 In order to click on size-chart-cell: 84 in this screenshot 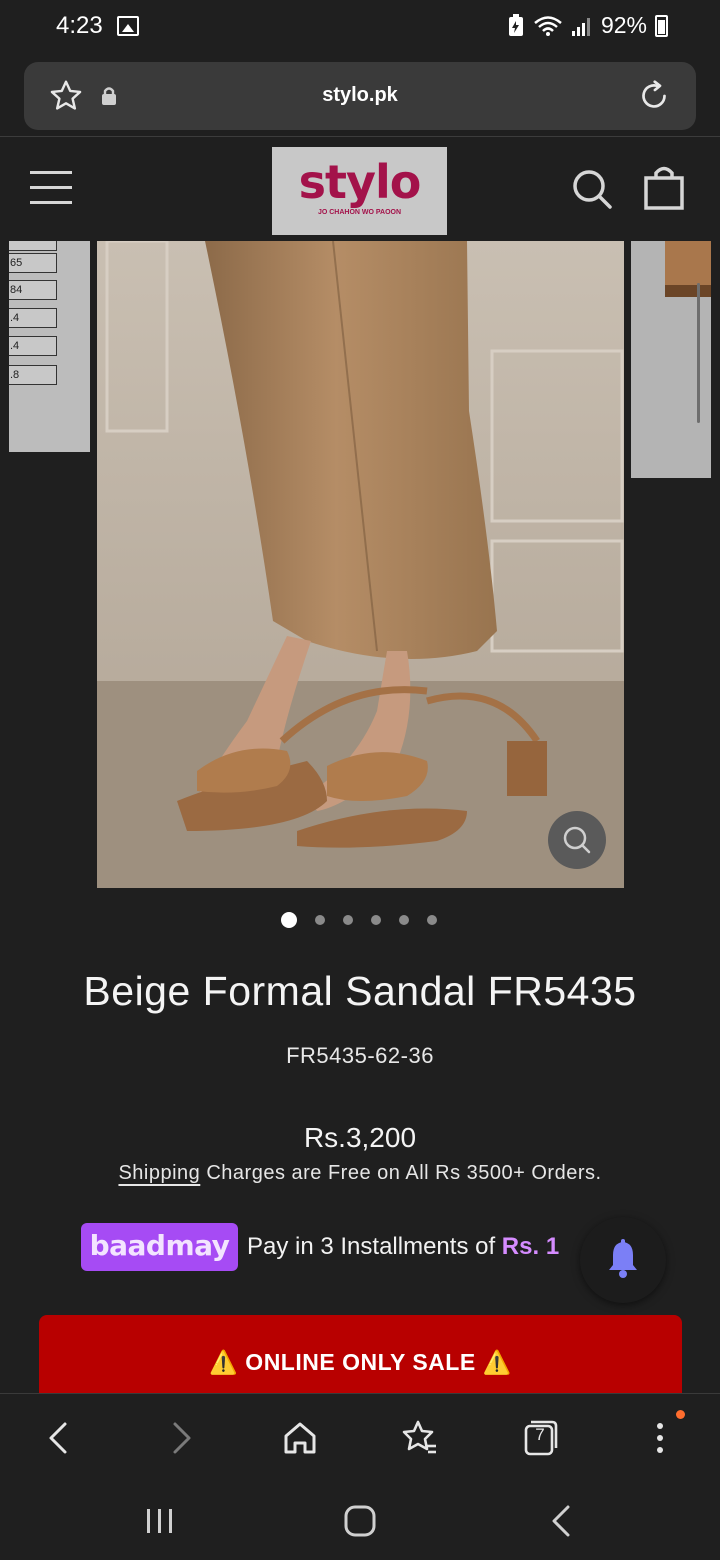, I will do `click(33, 290)`.